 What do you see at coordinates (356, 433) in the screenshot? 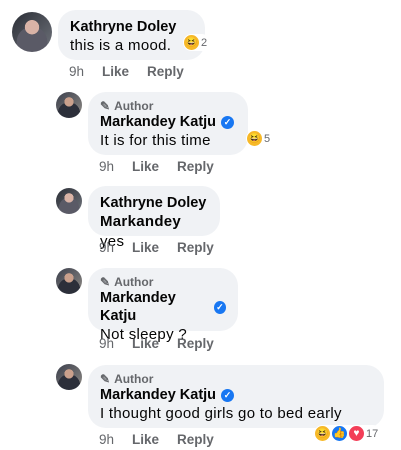
I see `love-icon: ♥` at bounding box center [356, 433].